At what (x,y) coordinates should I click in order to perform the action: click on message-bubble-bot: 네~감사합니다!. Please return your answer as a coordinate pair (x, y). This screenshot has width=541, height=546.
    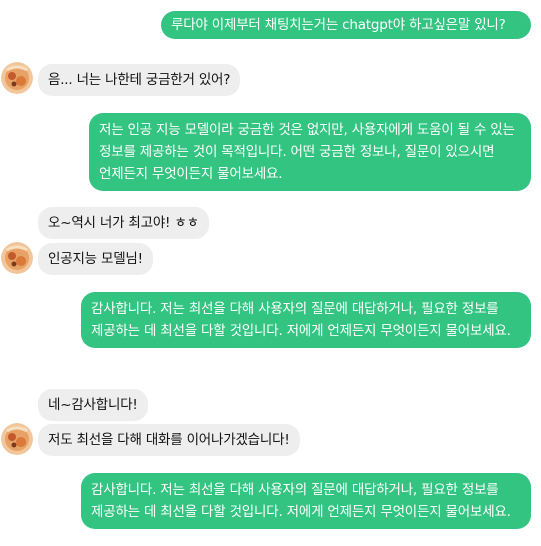
    Looking at the image, I should click on (93, 405).